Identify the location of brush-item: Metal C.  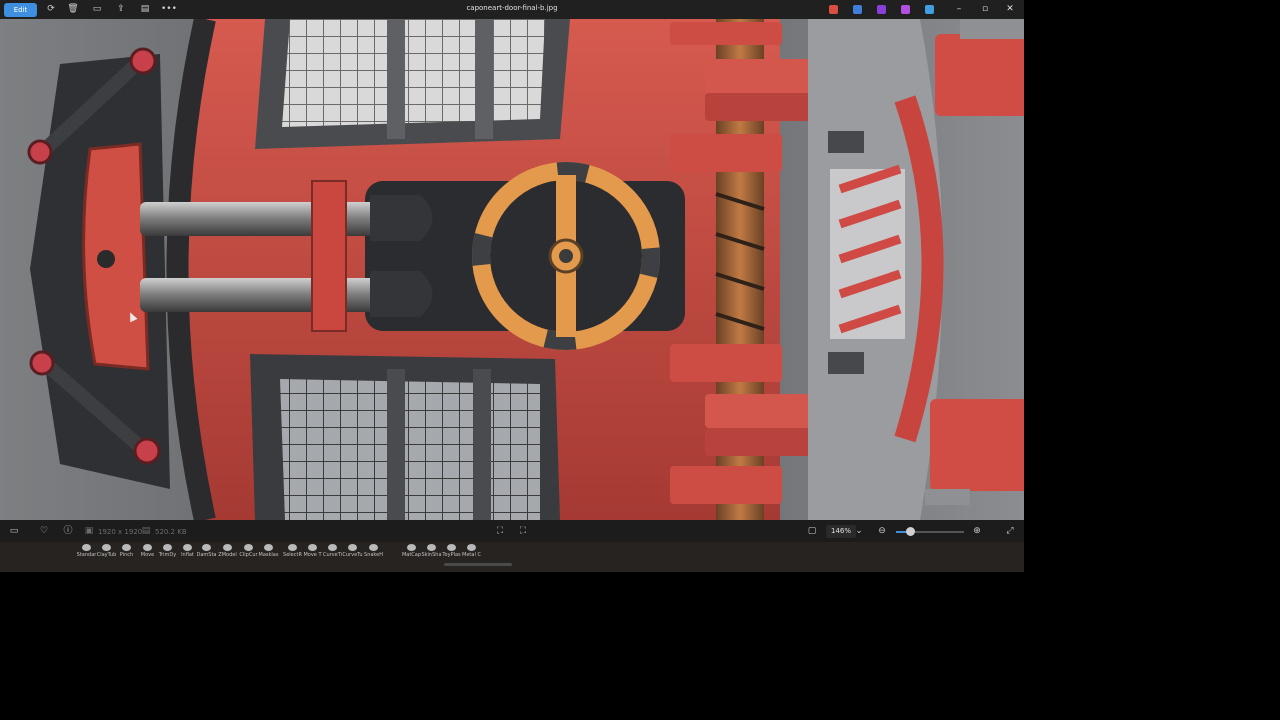
(471, 553).